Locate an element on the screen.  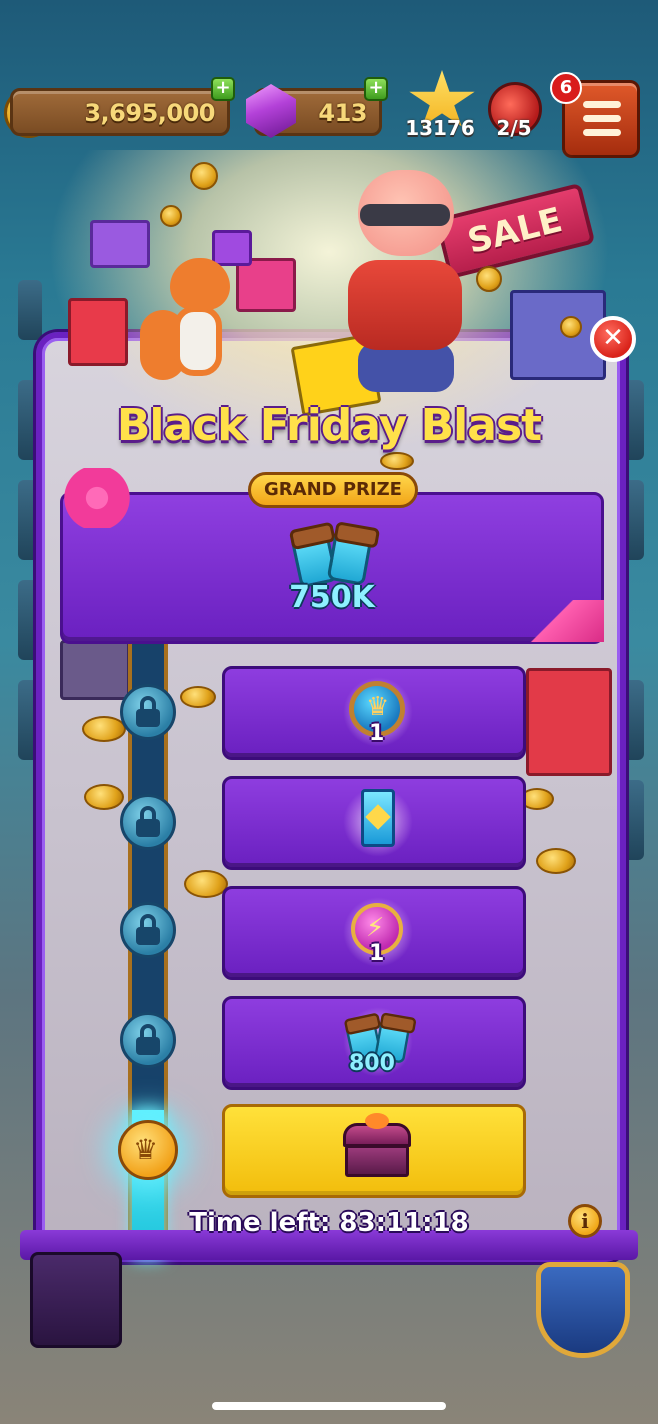
gift-box-icon is located at coordinates (95, 670).